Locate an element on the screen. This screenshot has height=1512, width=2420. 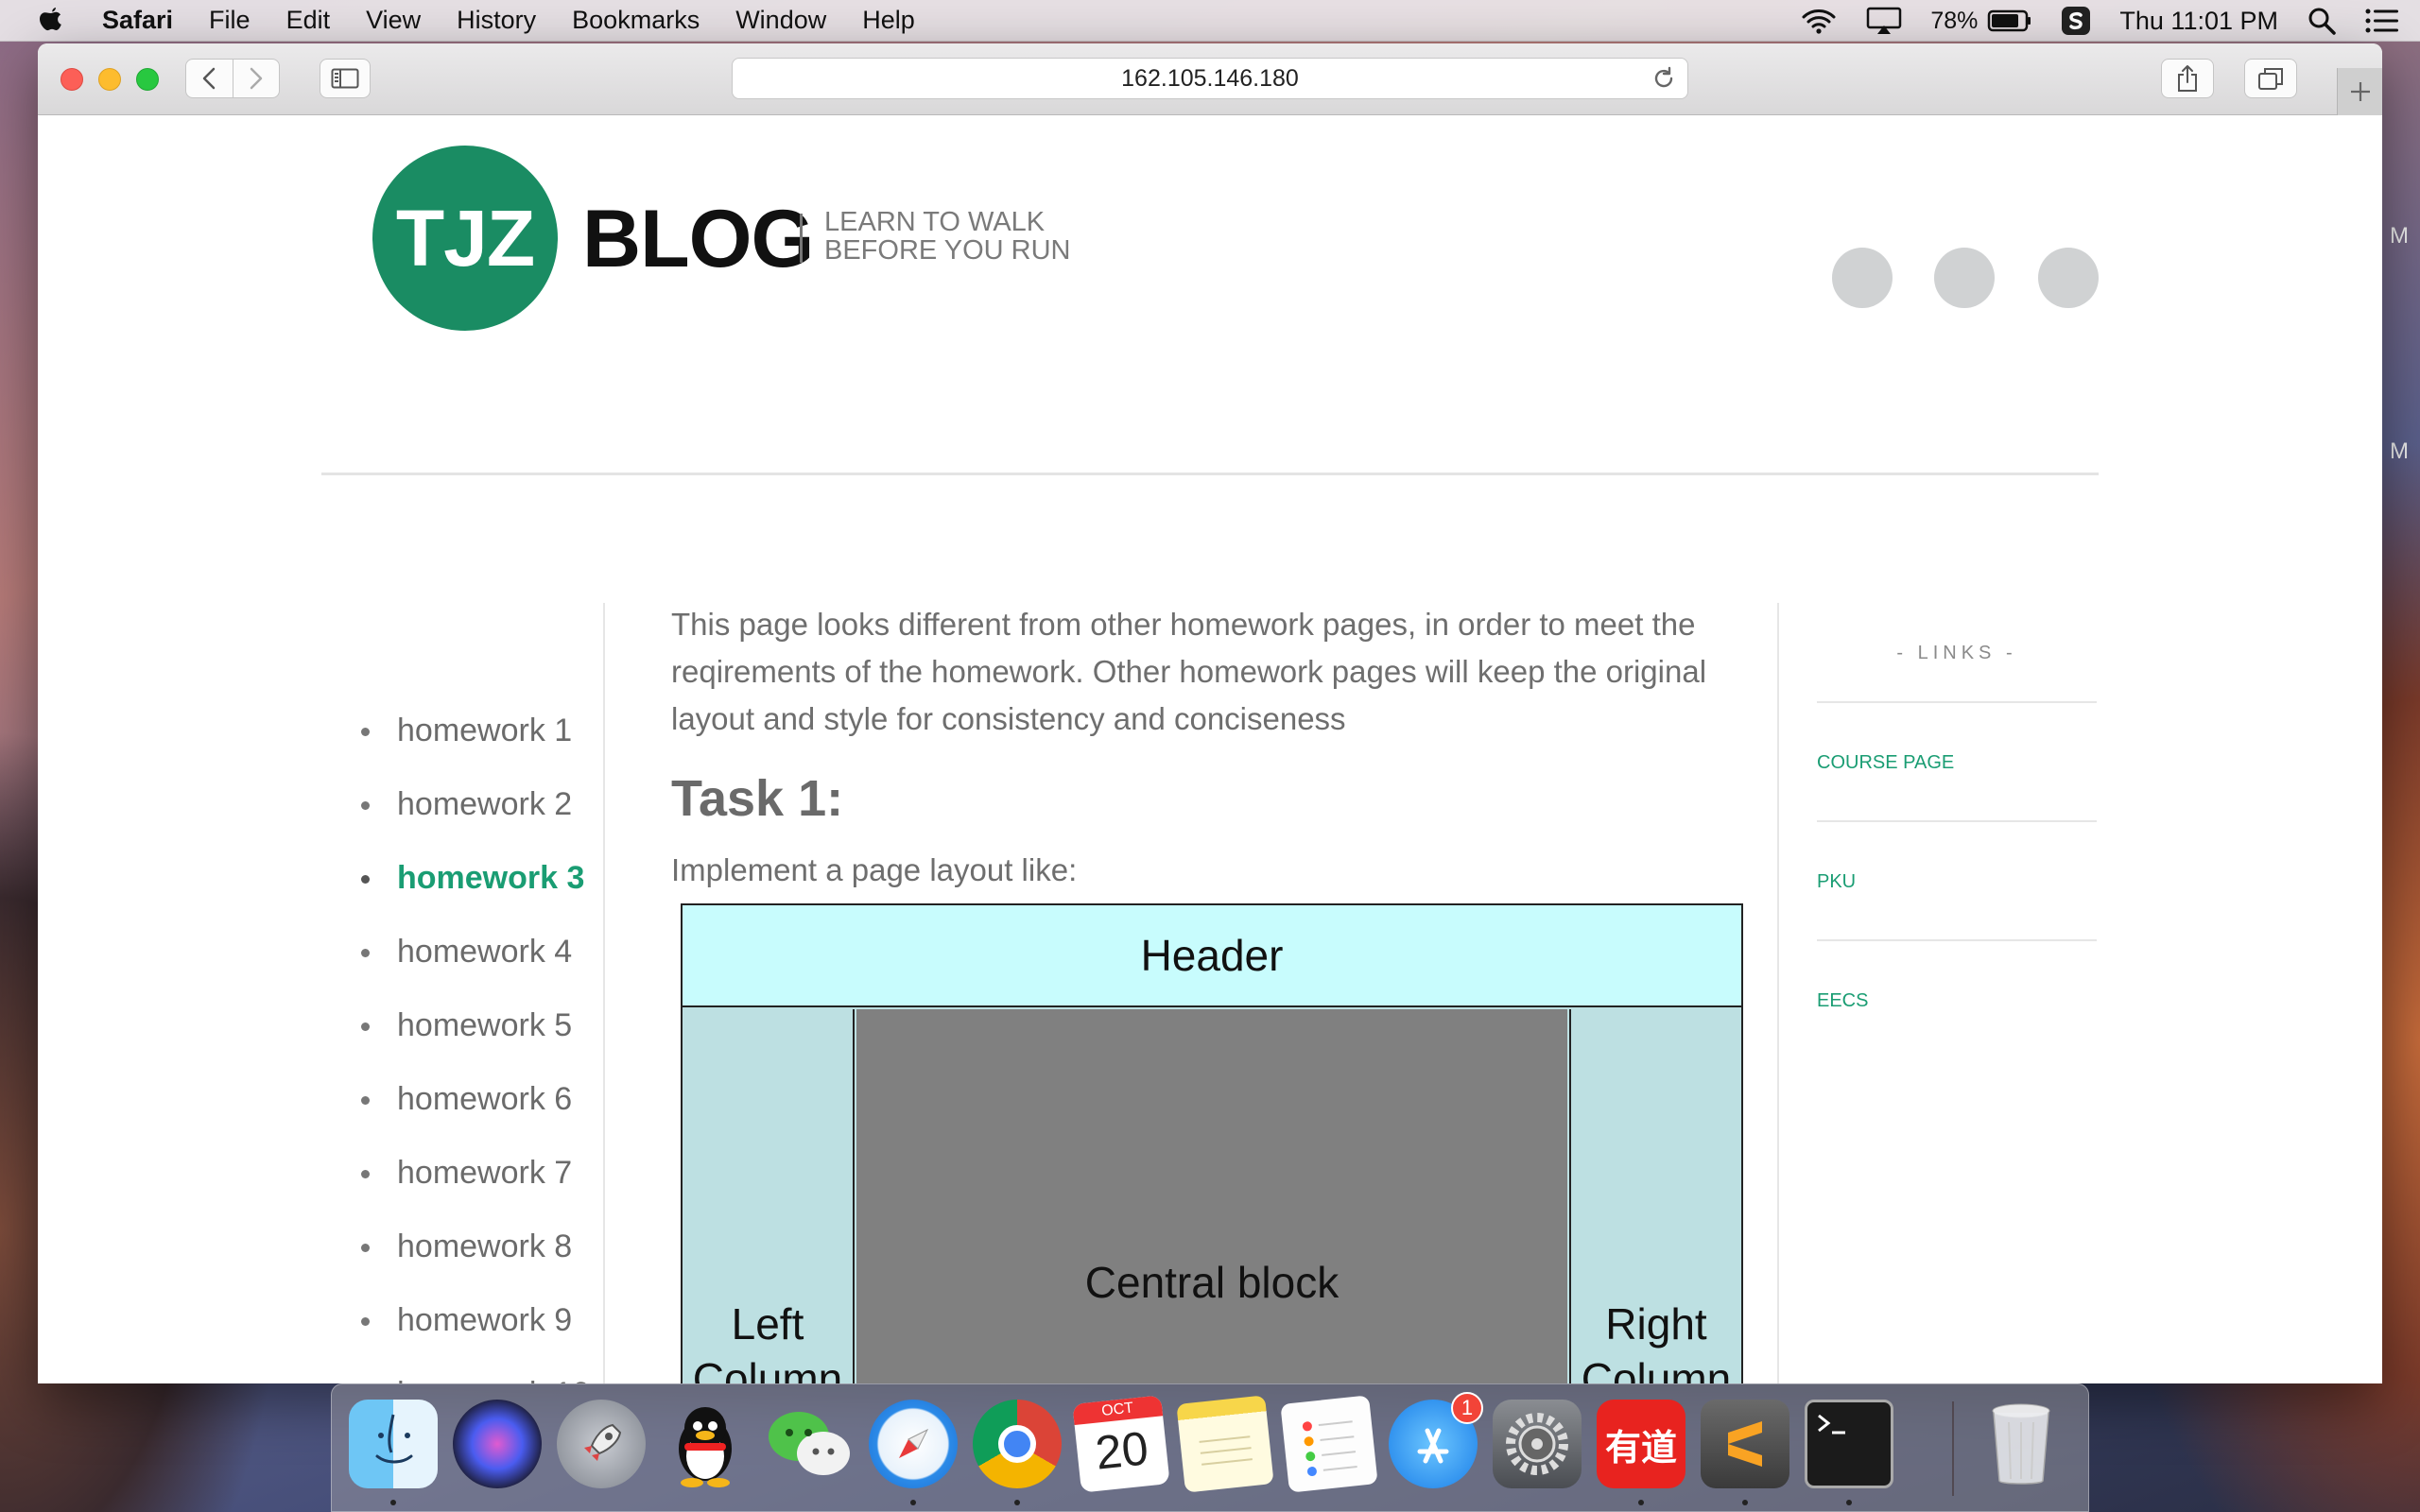
safari-toolbar: 162.105.146.180 is located at coordinates (1210, 79).